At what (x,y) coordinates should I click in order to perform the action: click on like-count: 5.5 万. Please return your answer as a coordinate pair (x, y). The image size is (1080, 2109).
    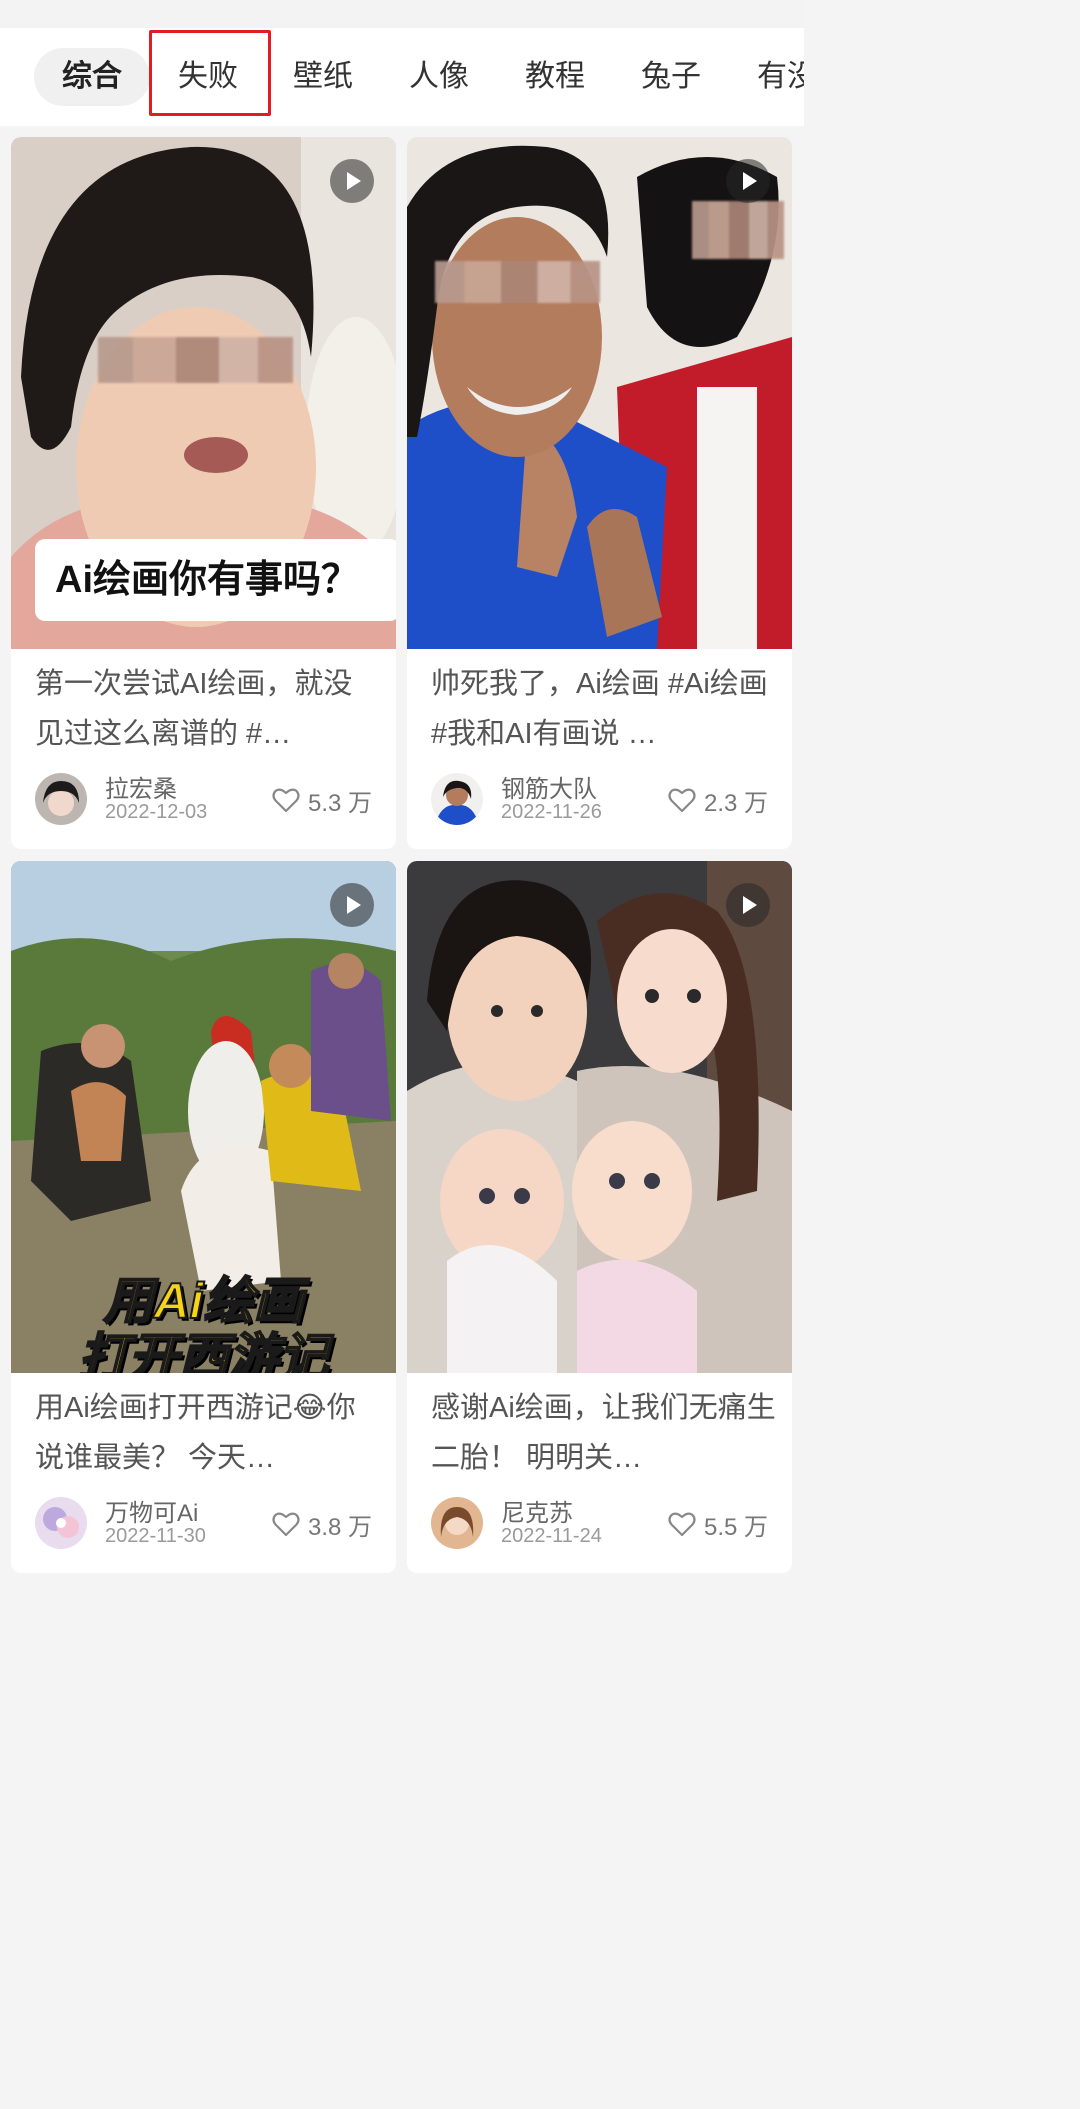
    Looking at the image, I should click on (718, 1525).